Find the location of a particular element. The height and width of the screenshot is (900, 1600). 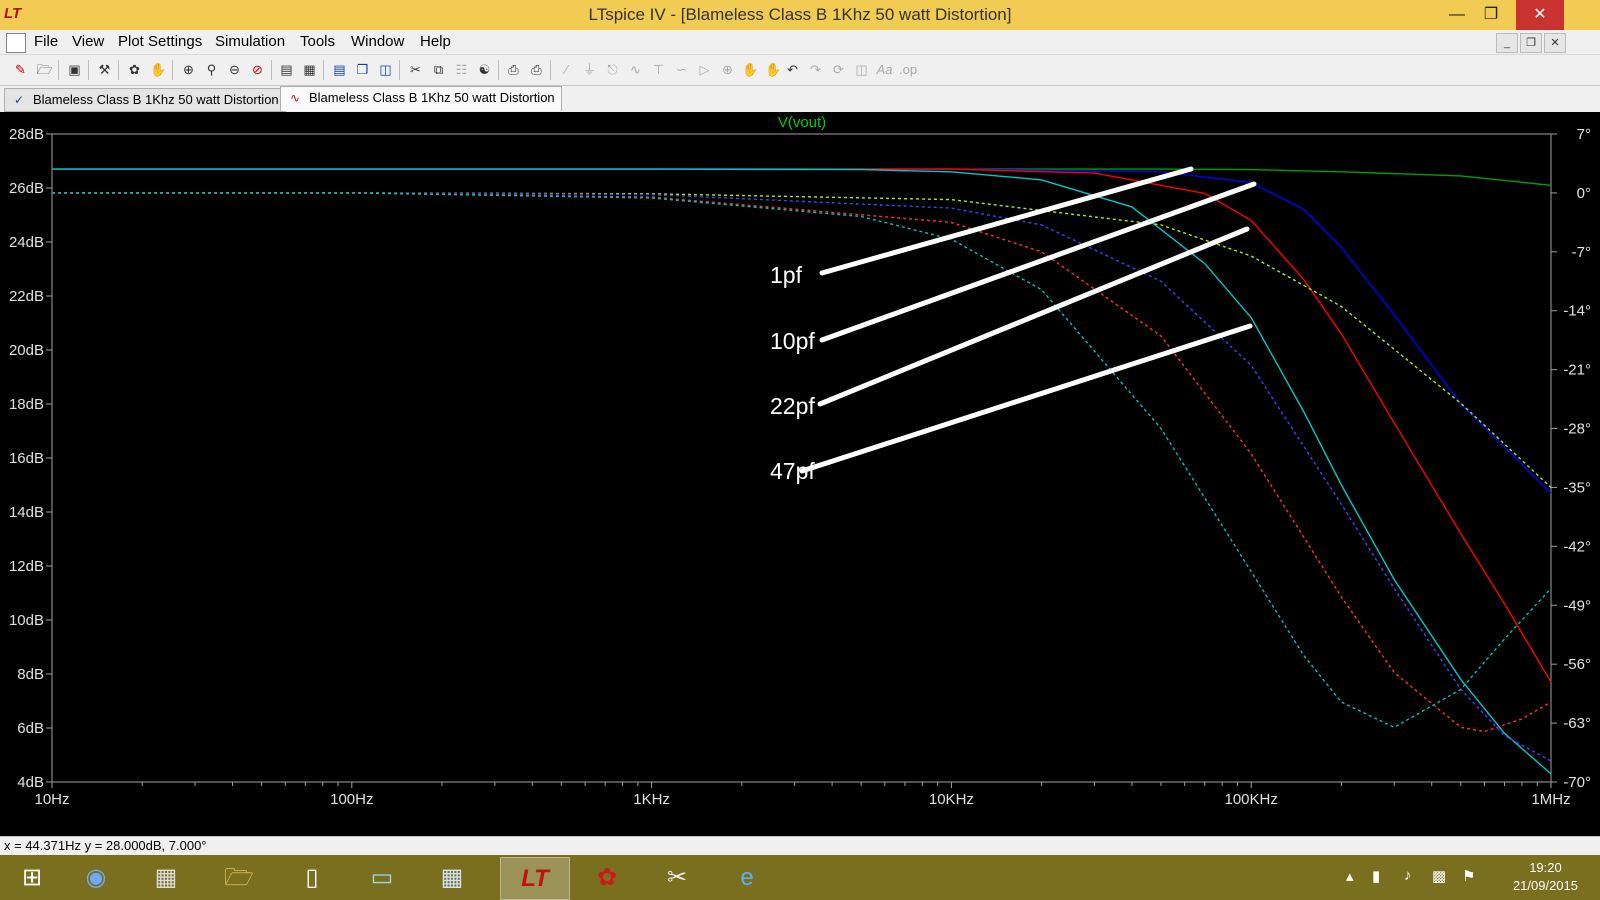

cascade-icon: ❐ is located at coordinates (362, 69).